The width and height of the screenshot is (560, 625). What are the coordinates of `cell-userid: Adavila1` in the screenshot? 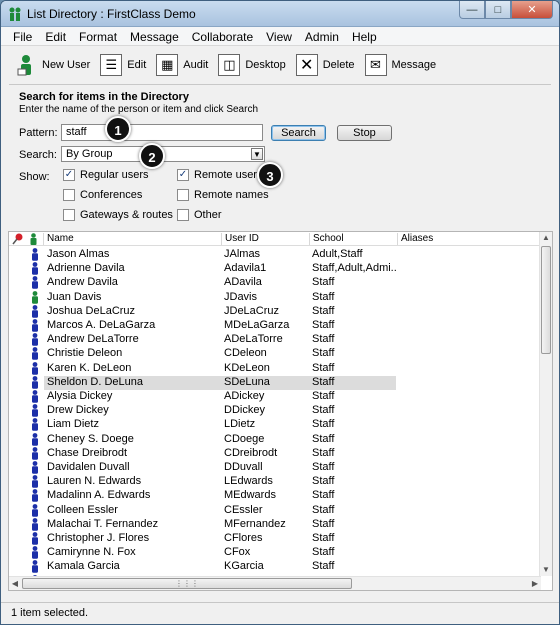 It's located at (245, 268).